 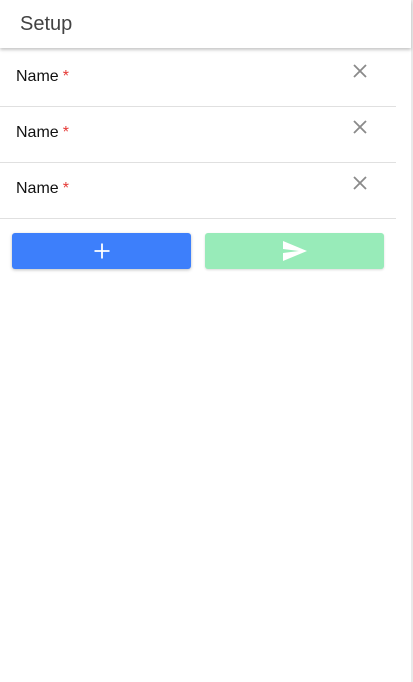 I want to click on send-button, so click(x=294, y=251).